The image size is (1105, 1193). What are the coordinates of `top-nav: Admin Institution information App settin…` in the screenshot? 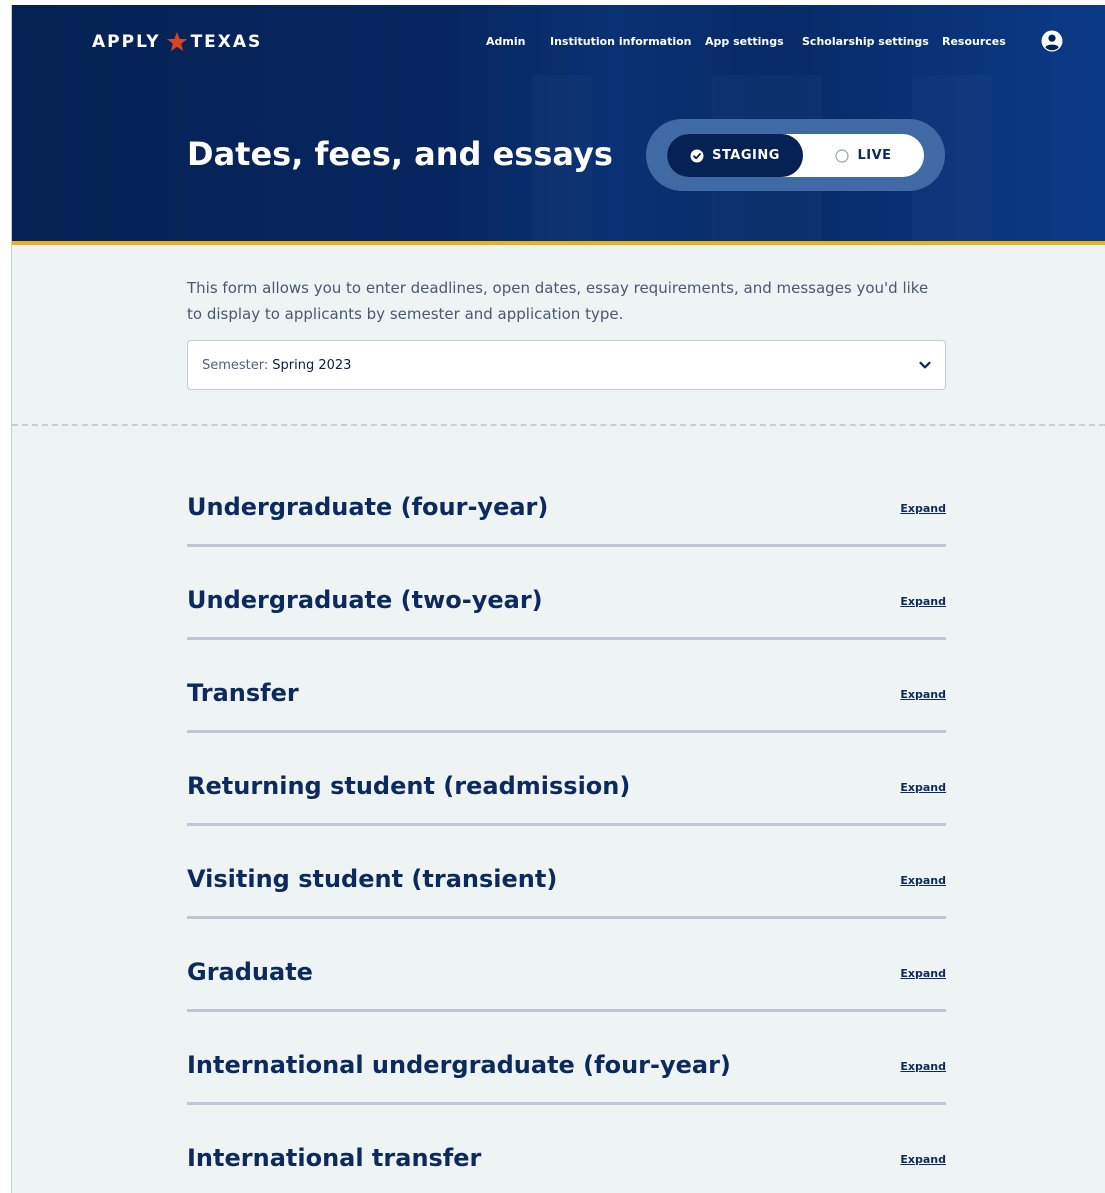 It's located at (558, 45).